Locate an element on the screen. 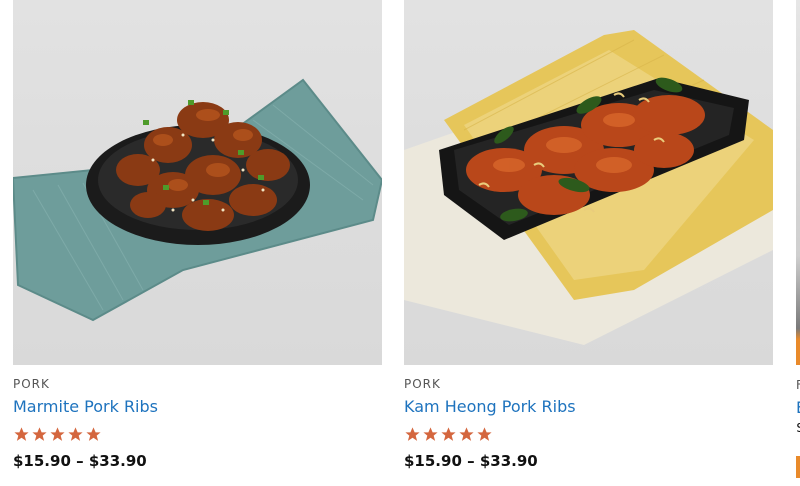  product-title-link: Kam Heong Pork Ribs is located at coordinates (490, 406).